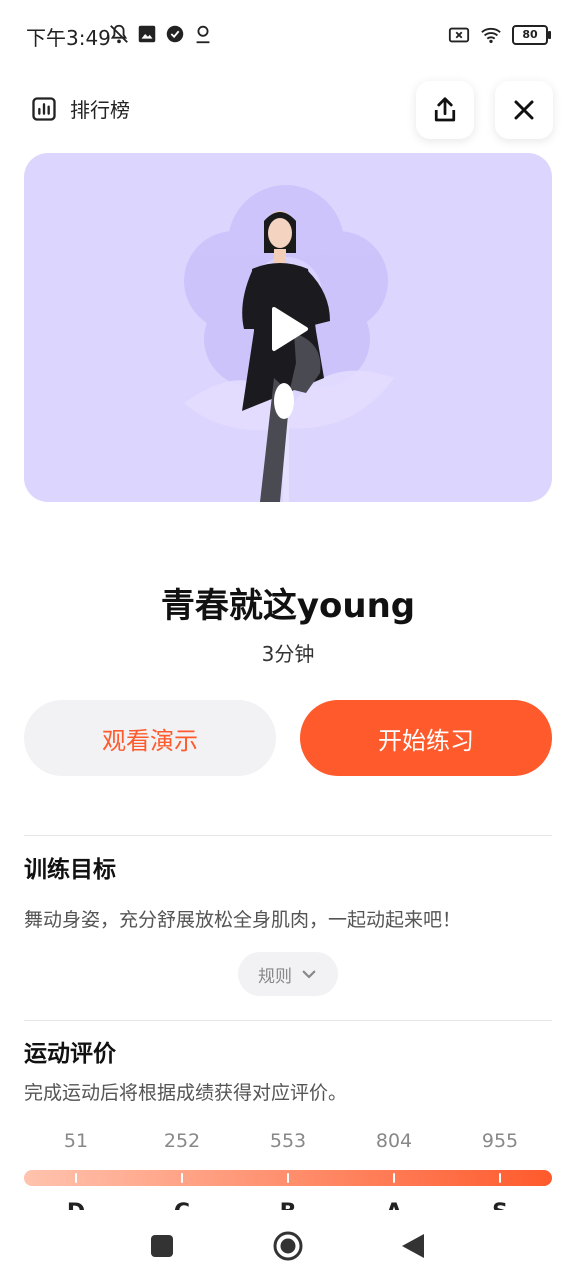 Image resolution: width=576 pixels, height=1280 pixels. Describe the element at coordinates (182, 1141) in the screenshot. I see `score-threshold: 252` at that location.